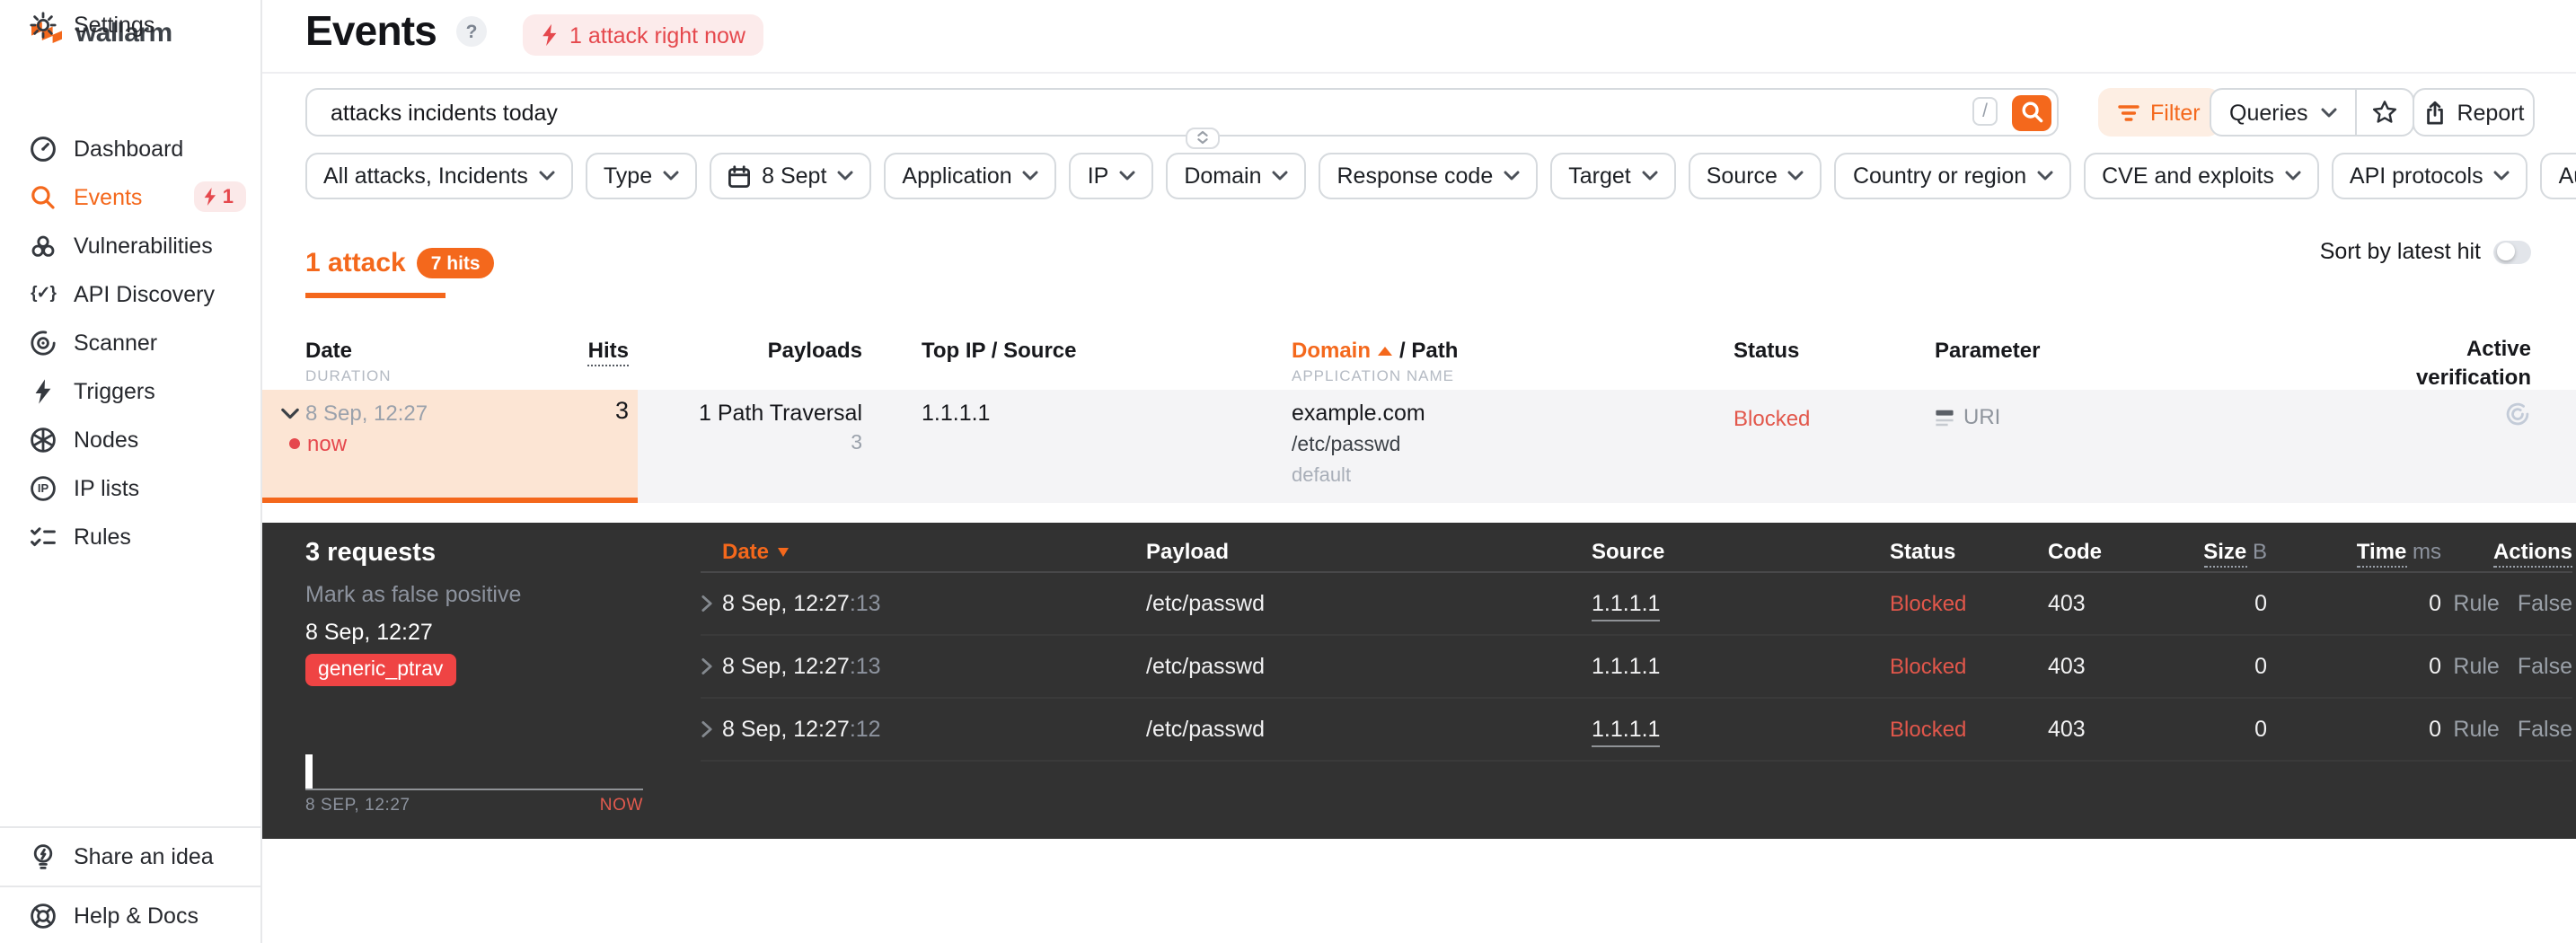 This screenshot has height=943, width=2576. Describe the element at coordinates (380, 670) in the screenshot. I see `attack-type-tag: generic_ptrav` at that location.